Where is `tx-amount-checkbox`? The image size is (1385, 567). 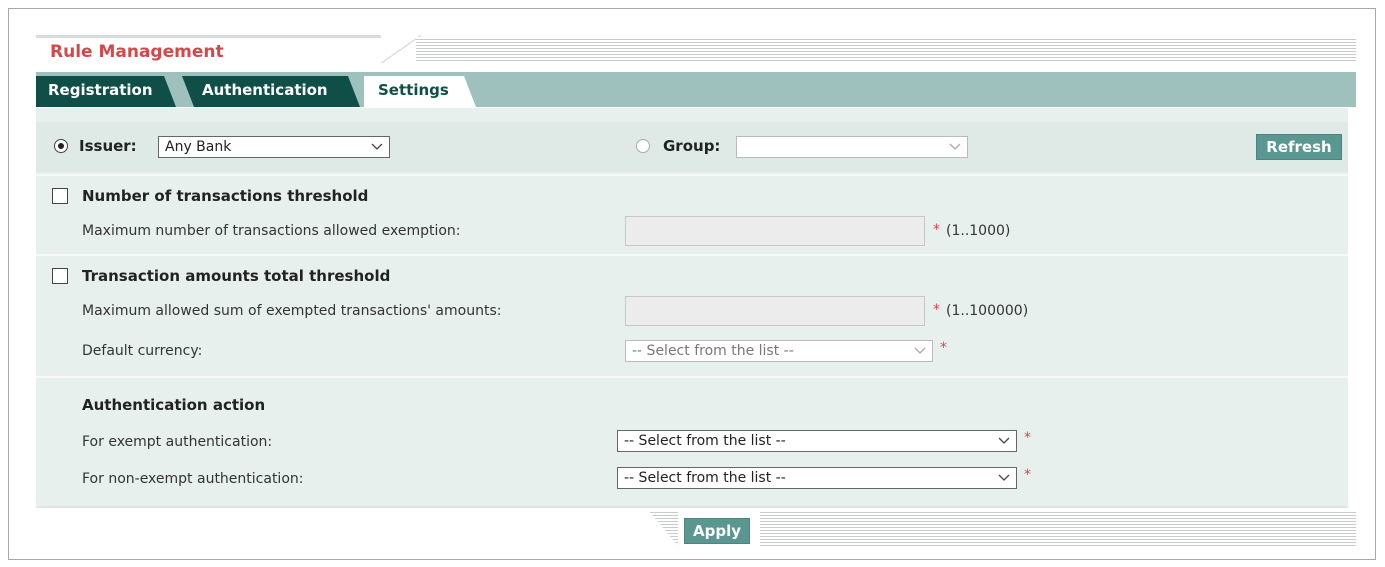
tx-amount-checkbox is located at coordinates (60, 276).